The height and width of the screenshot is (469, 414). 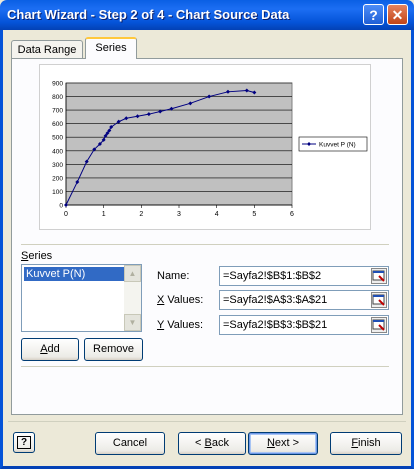 What do you see at coordinates (254, 214) in the screenshot?
I see `x-tick-label: 5` at bounding box center [254, 214].